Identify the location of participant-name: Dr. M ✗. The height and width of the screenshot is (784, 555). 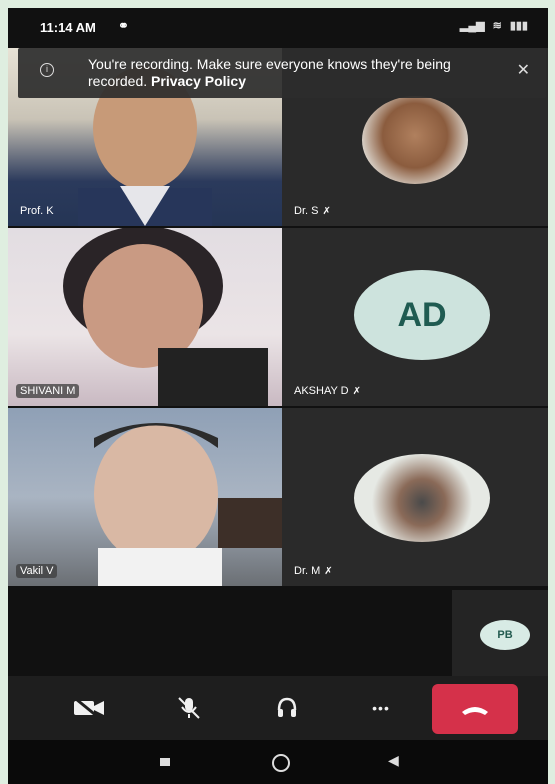
(313, 571).